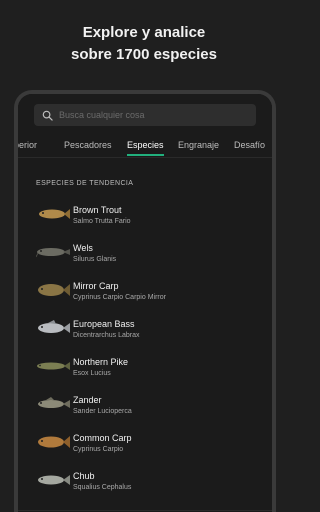 The image size is (320, 512). Describe the element at coordinates (102, 438) in the screenshot. I see `species-name: Common Carp` at that location.